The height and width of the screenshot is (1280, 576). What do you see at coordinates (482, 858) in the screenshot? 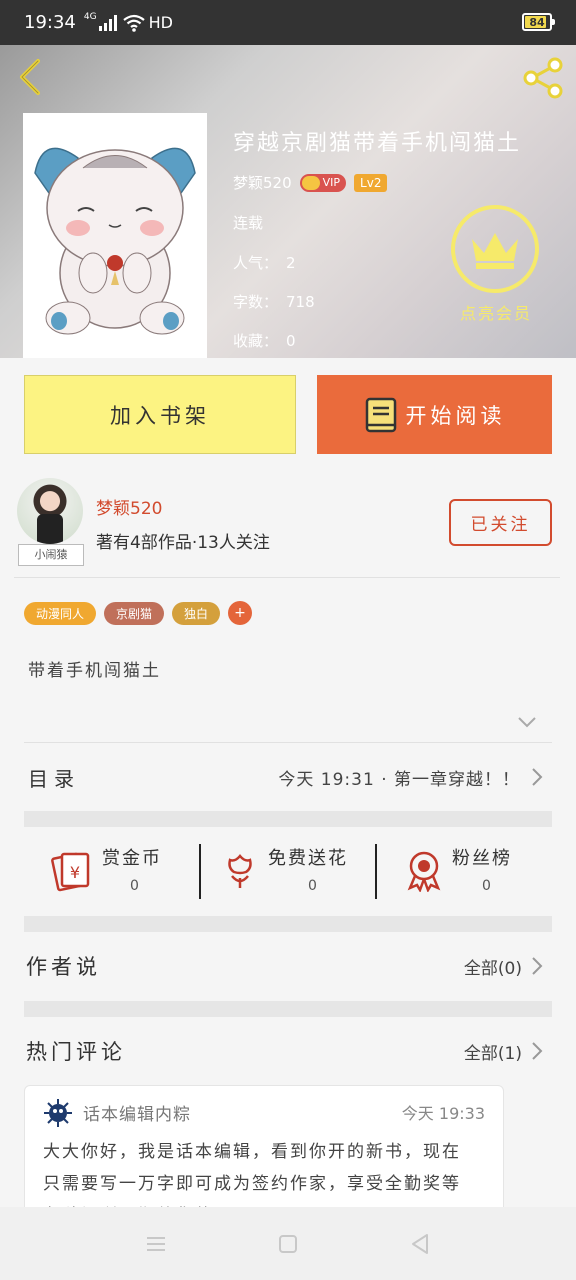
I see `fan-ranking-title: 粉丝榜` at bounding box center [482, 858].